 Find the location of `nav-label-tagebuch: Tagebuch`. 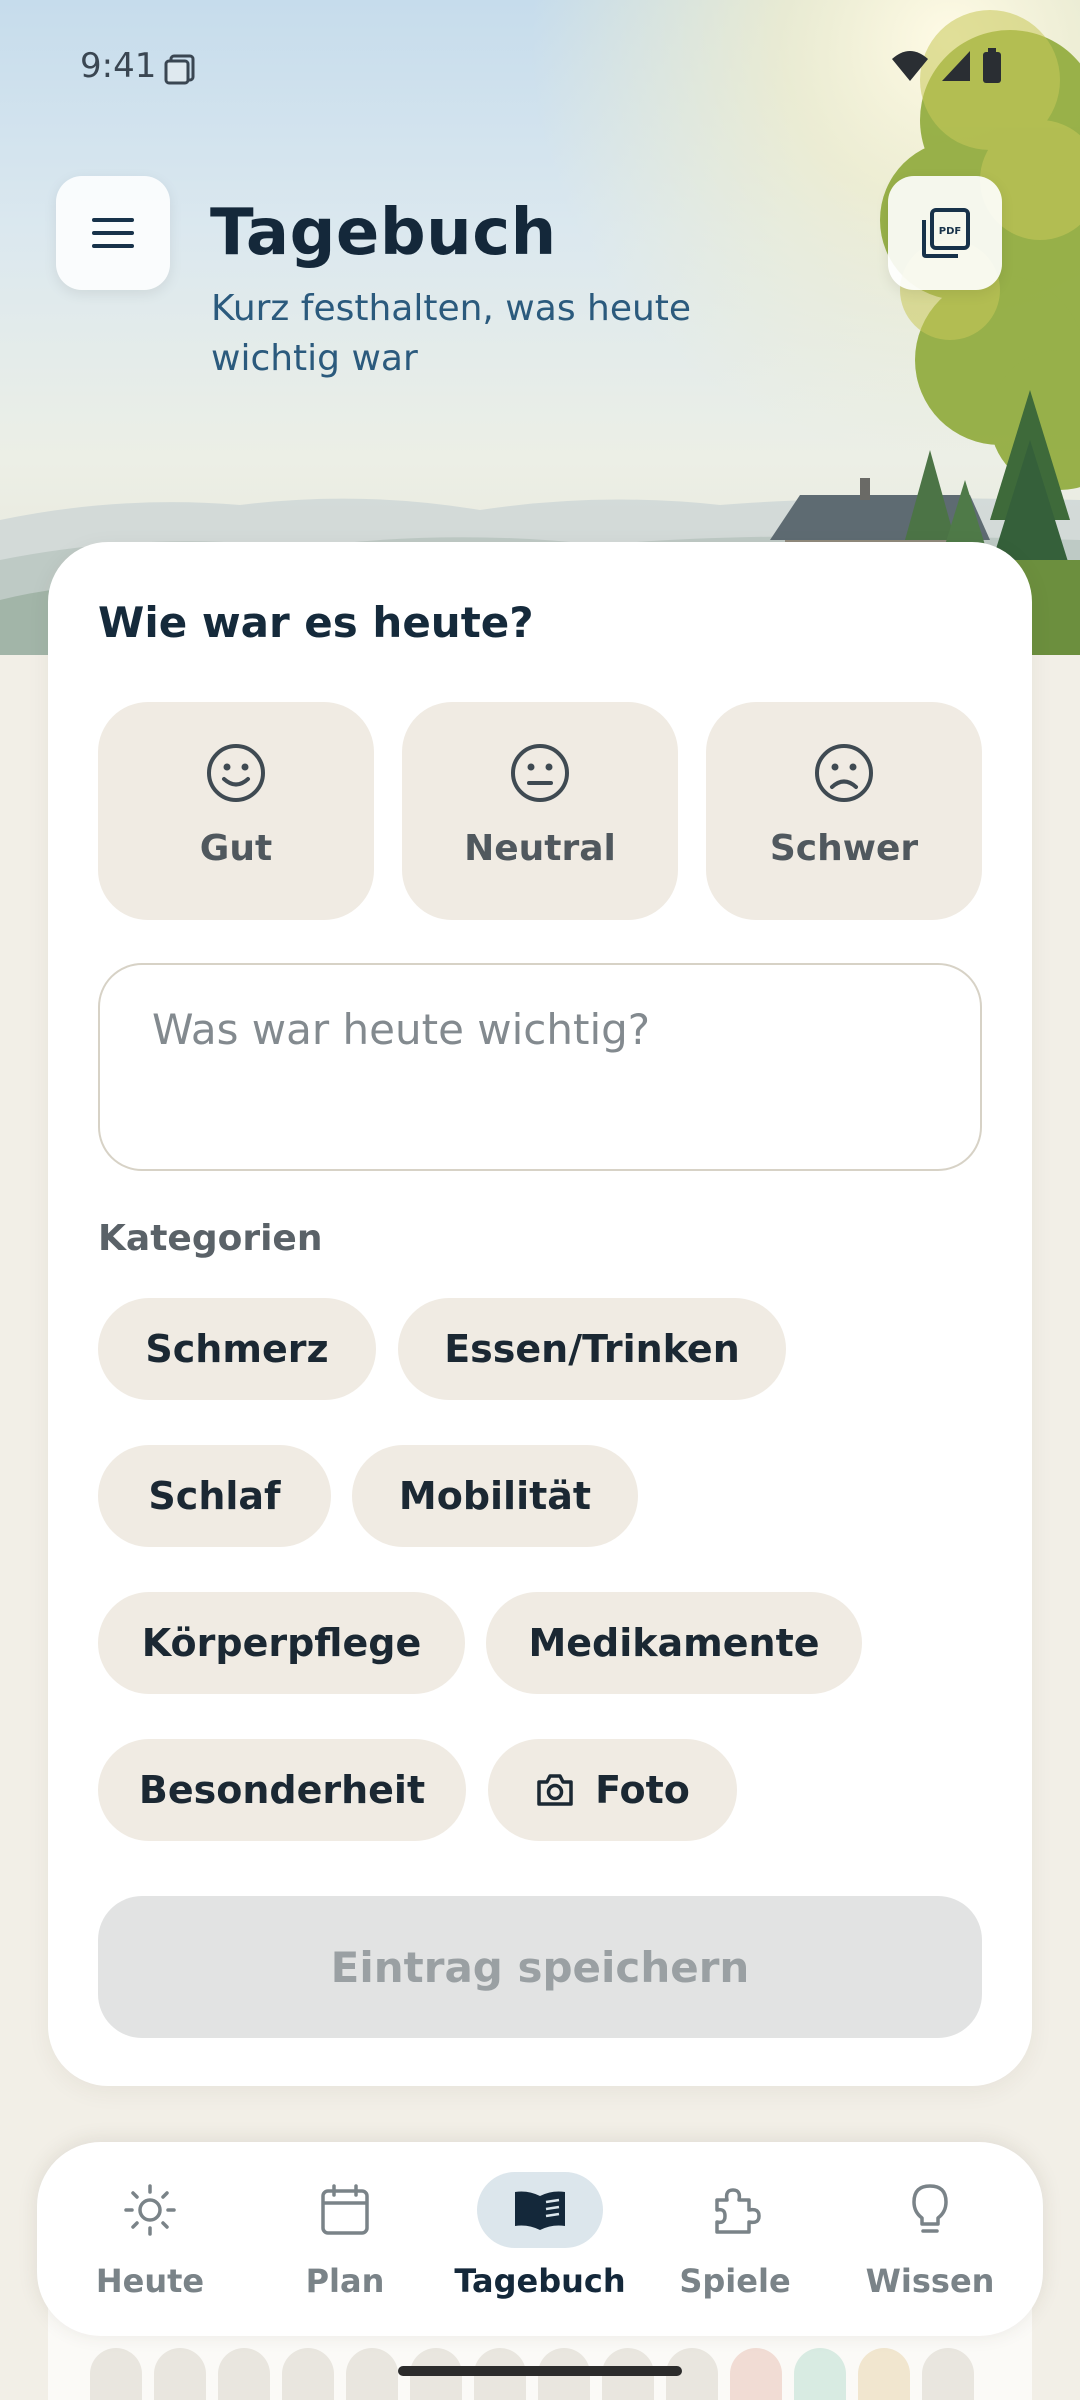

nav-label-tagebuch: Tagebuch is located at coordinates (540, 2281).